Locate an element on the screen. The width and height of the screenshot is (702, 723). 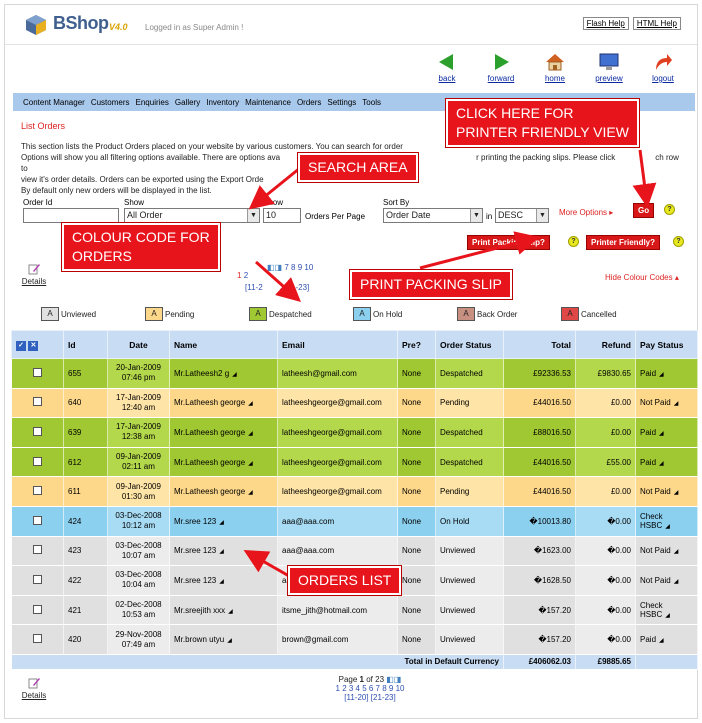
menu-orders: Orders is located at coordinates (309, 102).